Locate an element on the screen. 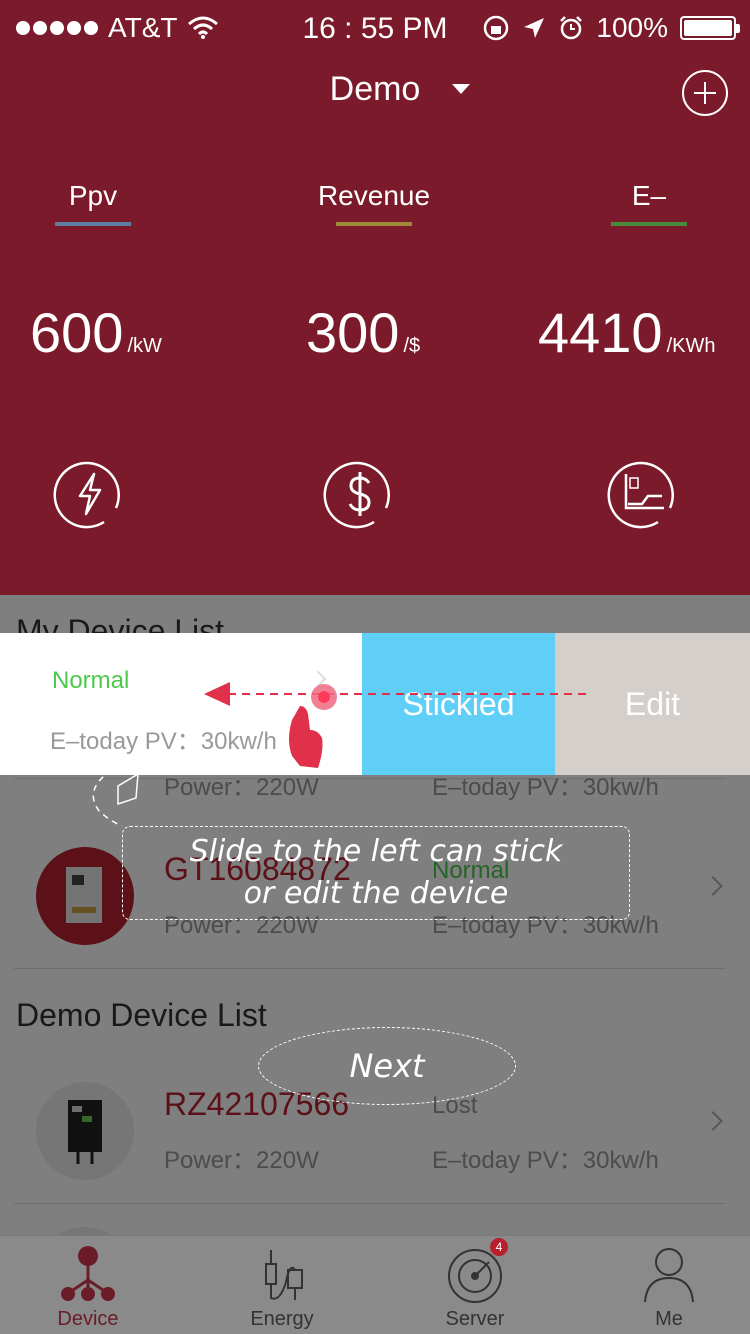 The image size is (750, 1334). tab-revenue: Revenue is located at coordinates (374, 203).